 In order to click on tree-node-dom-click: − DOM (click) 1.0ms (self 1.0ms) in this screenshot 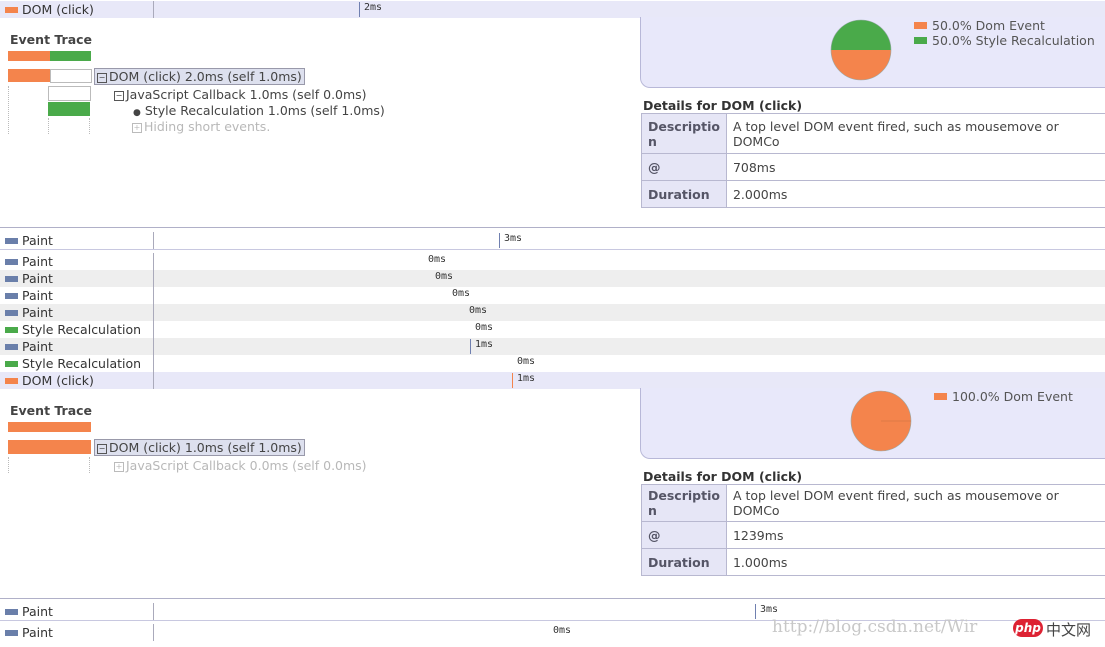, I will do `click(199, 447)`.